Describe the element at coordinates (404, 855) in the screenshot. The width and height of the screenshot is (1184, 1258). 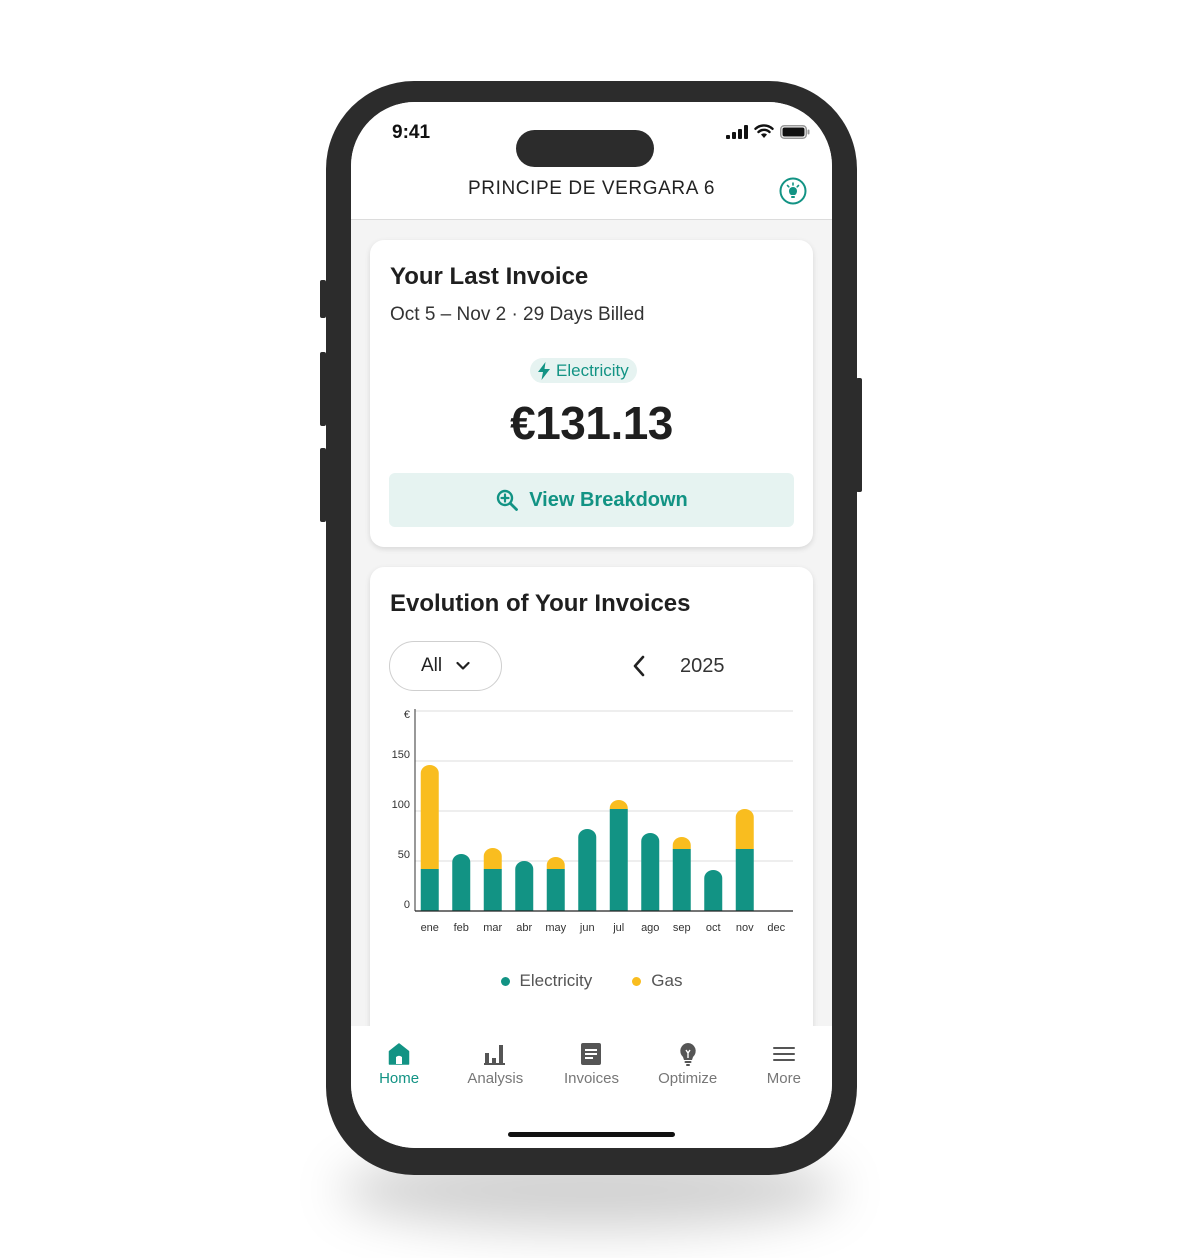
I see `y-tick-label: 50` at that location.